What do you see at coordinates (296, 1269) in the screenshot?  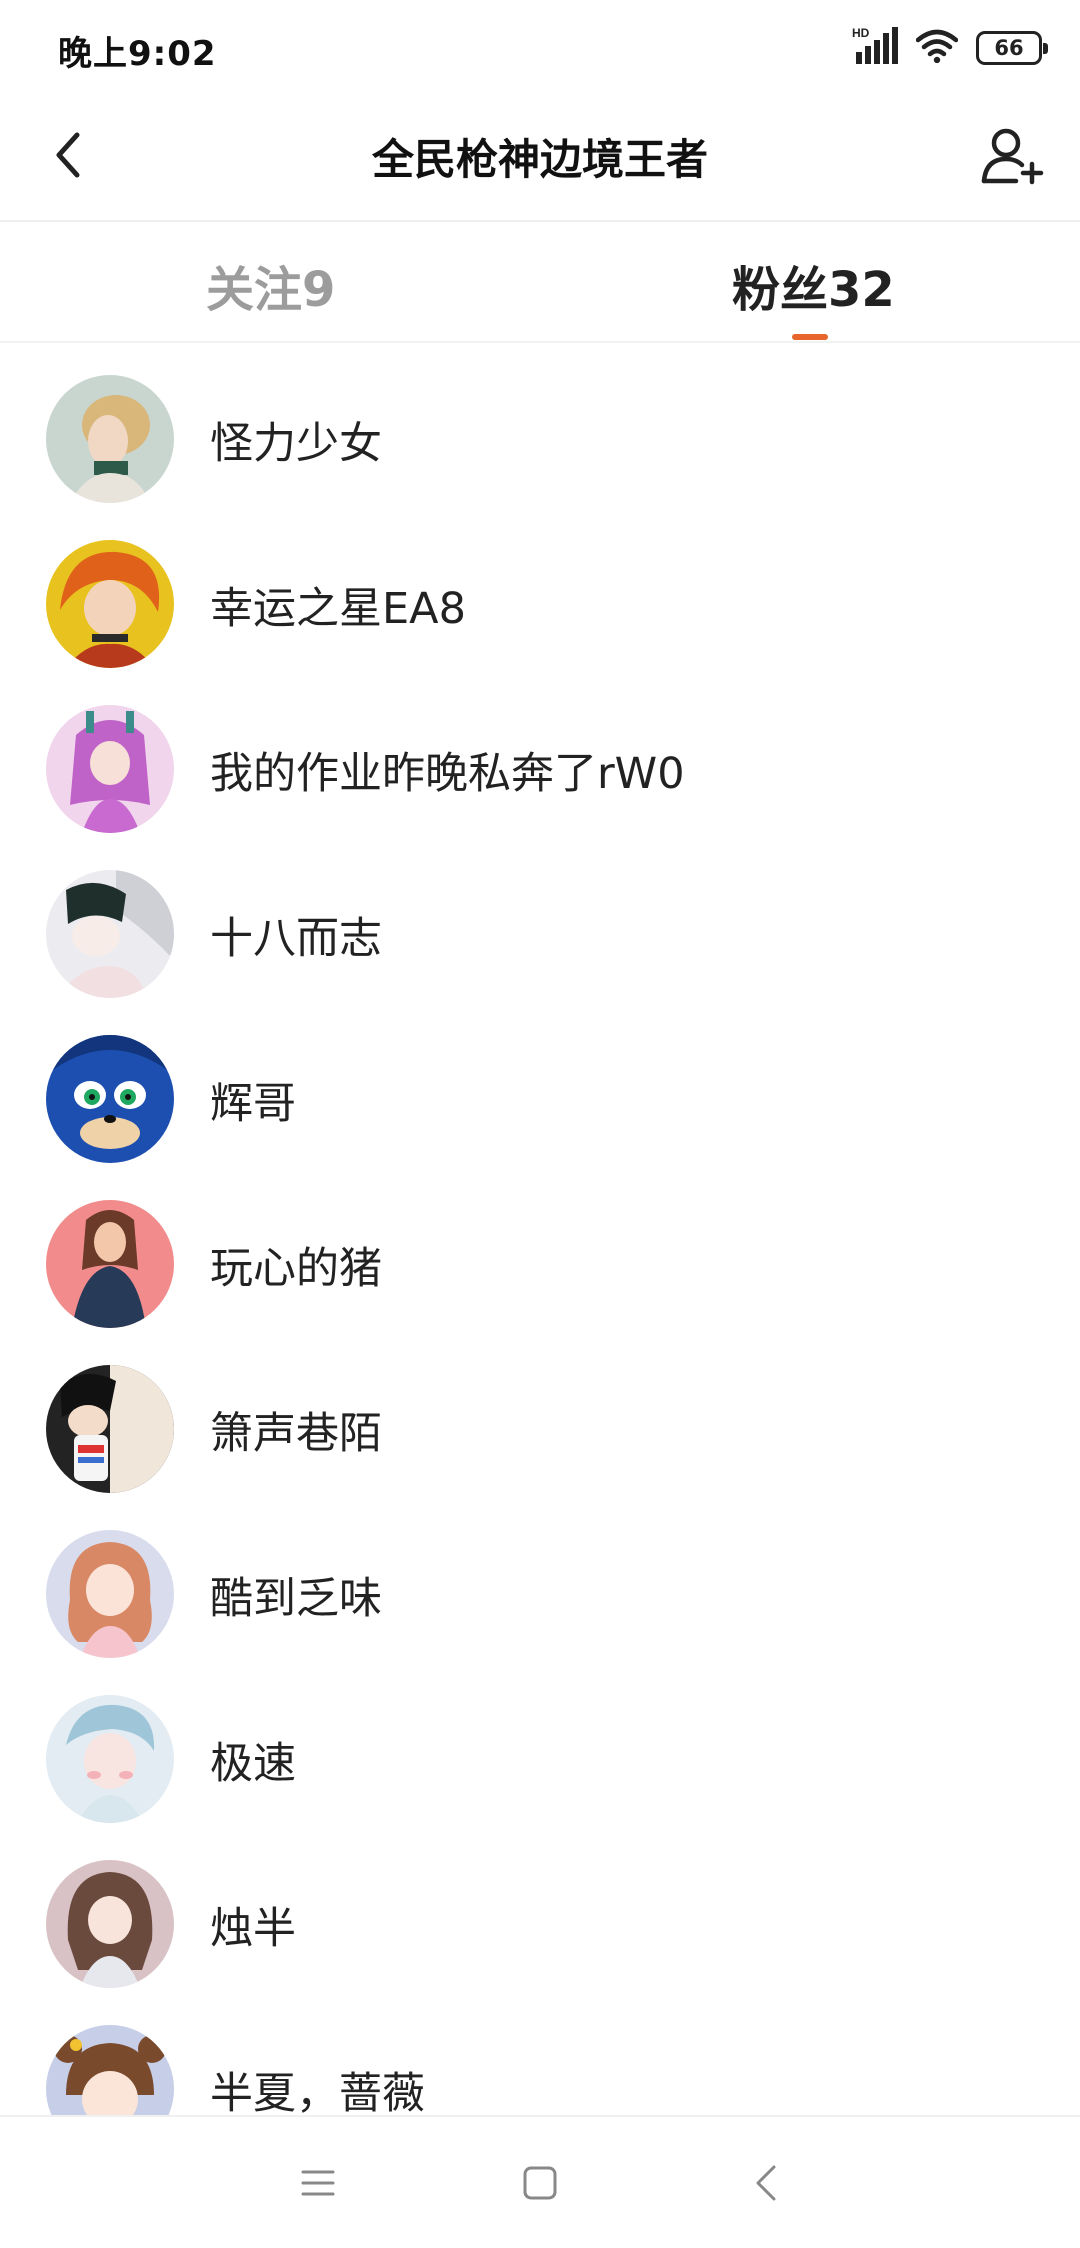 I see `fan-name: 玩心的猪` at bounding box center [296, 1269].